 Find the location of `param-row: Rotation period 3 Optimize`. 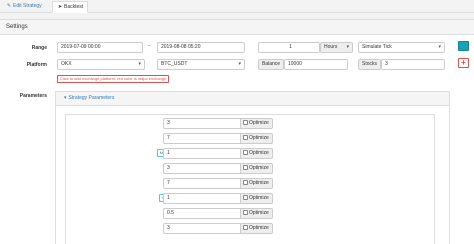

param-row: Rotation period 3 Optimize is located at coordinates (251, 228).